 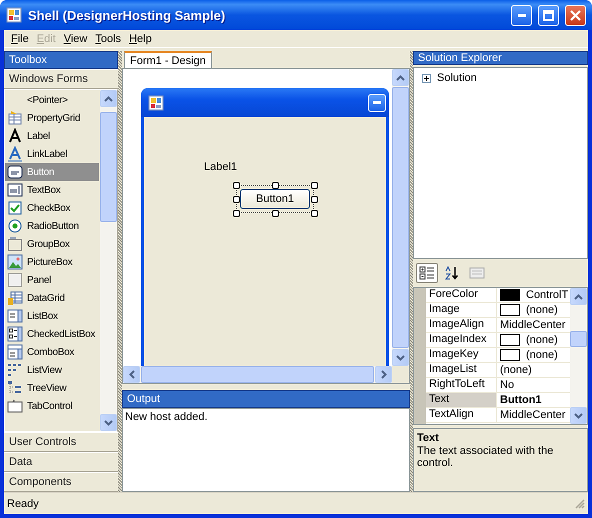 I want to click on tree-view-icon, so click(x=15, y=388).